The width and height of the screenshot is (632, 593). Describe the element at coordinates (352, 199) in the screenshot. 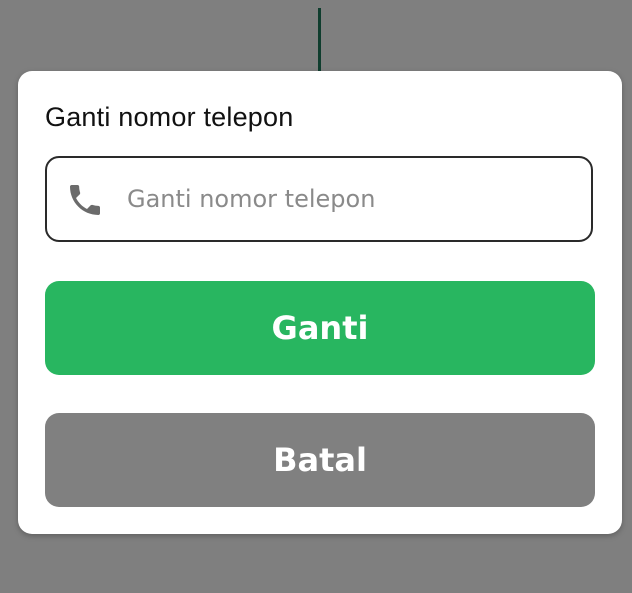

I see `phone-number-input` at that location.